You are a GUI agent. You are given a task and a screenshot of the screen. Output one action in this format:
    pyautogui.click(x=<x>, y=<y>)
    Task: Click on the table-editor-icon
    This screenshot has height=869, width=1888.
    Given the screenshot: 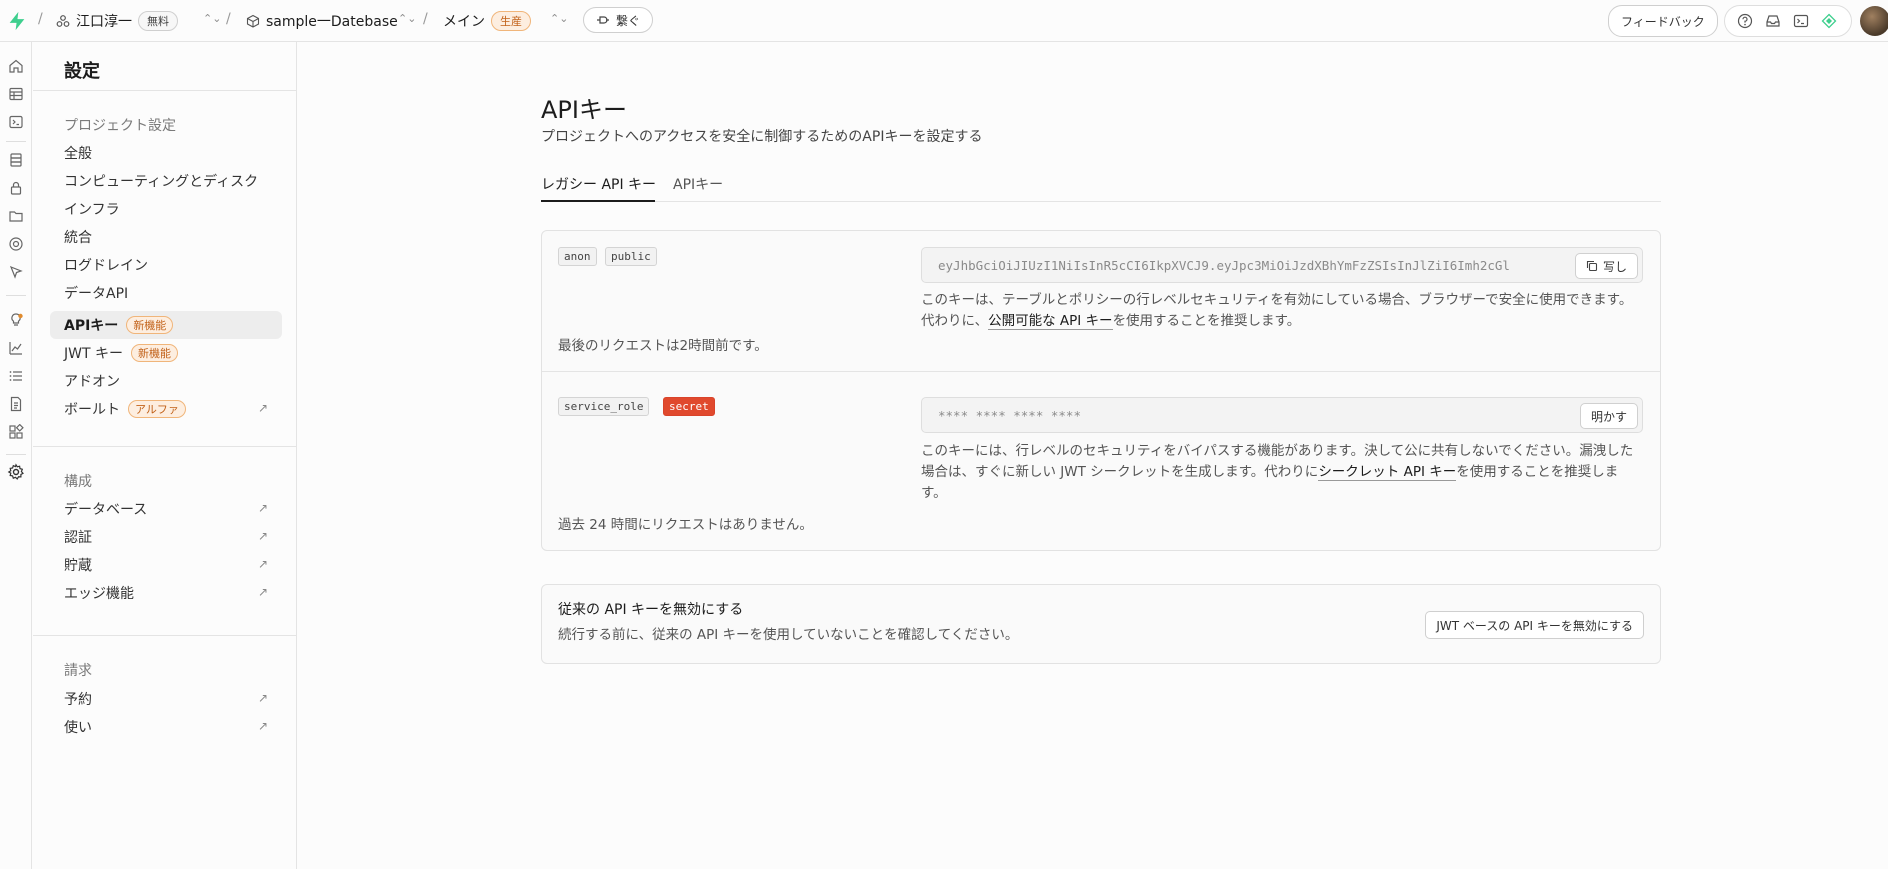 What is the action you would take?
    pyautogui.click(x=16, y=94)
    